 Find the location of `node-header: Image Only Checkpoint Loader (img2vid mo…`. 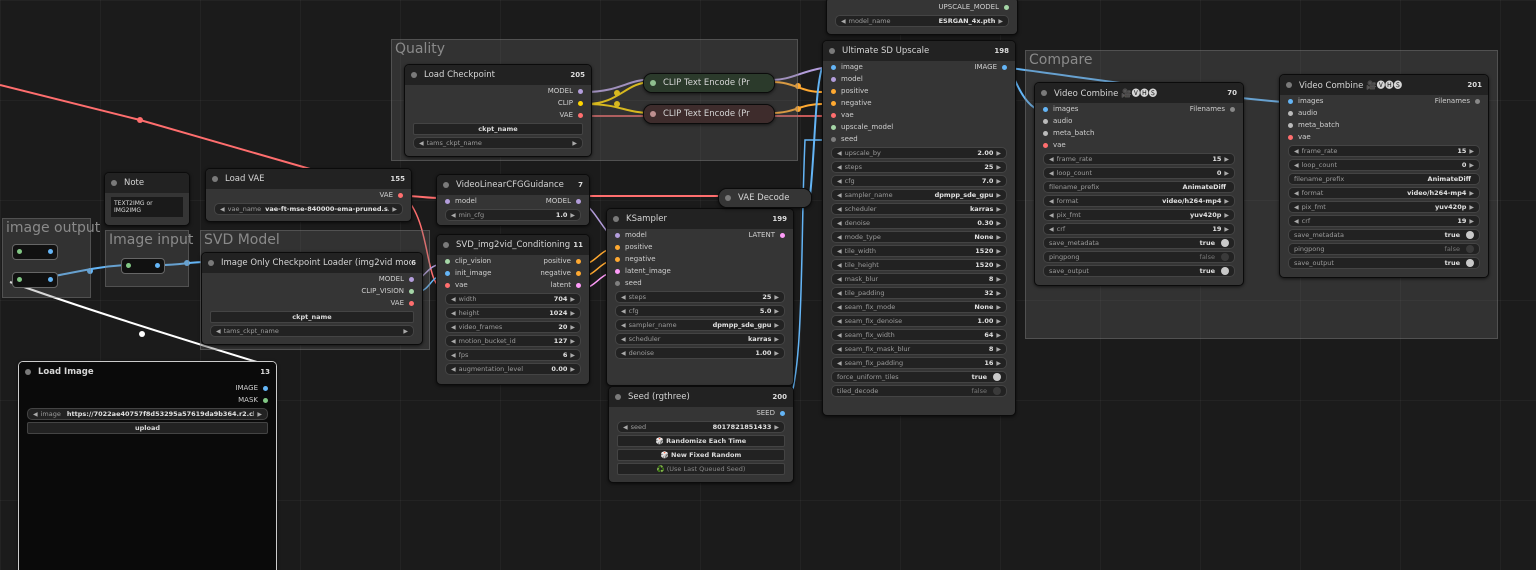

node-header: Image Only Checkpoint Loader (img2vid mo… is located at coordinates (312, 263).